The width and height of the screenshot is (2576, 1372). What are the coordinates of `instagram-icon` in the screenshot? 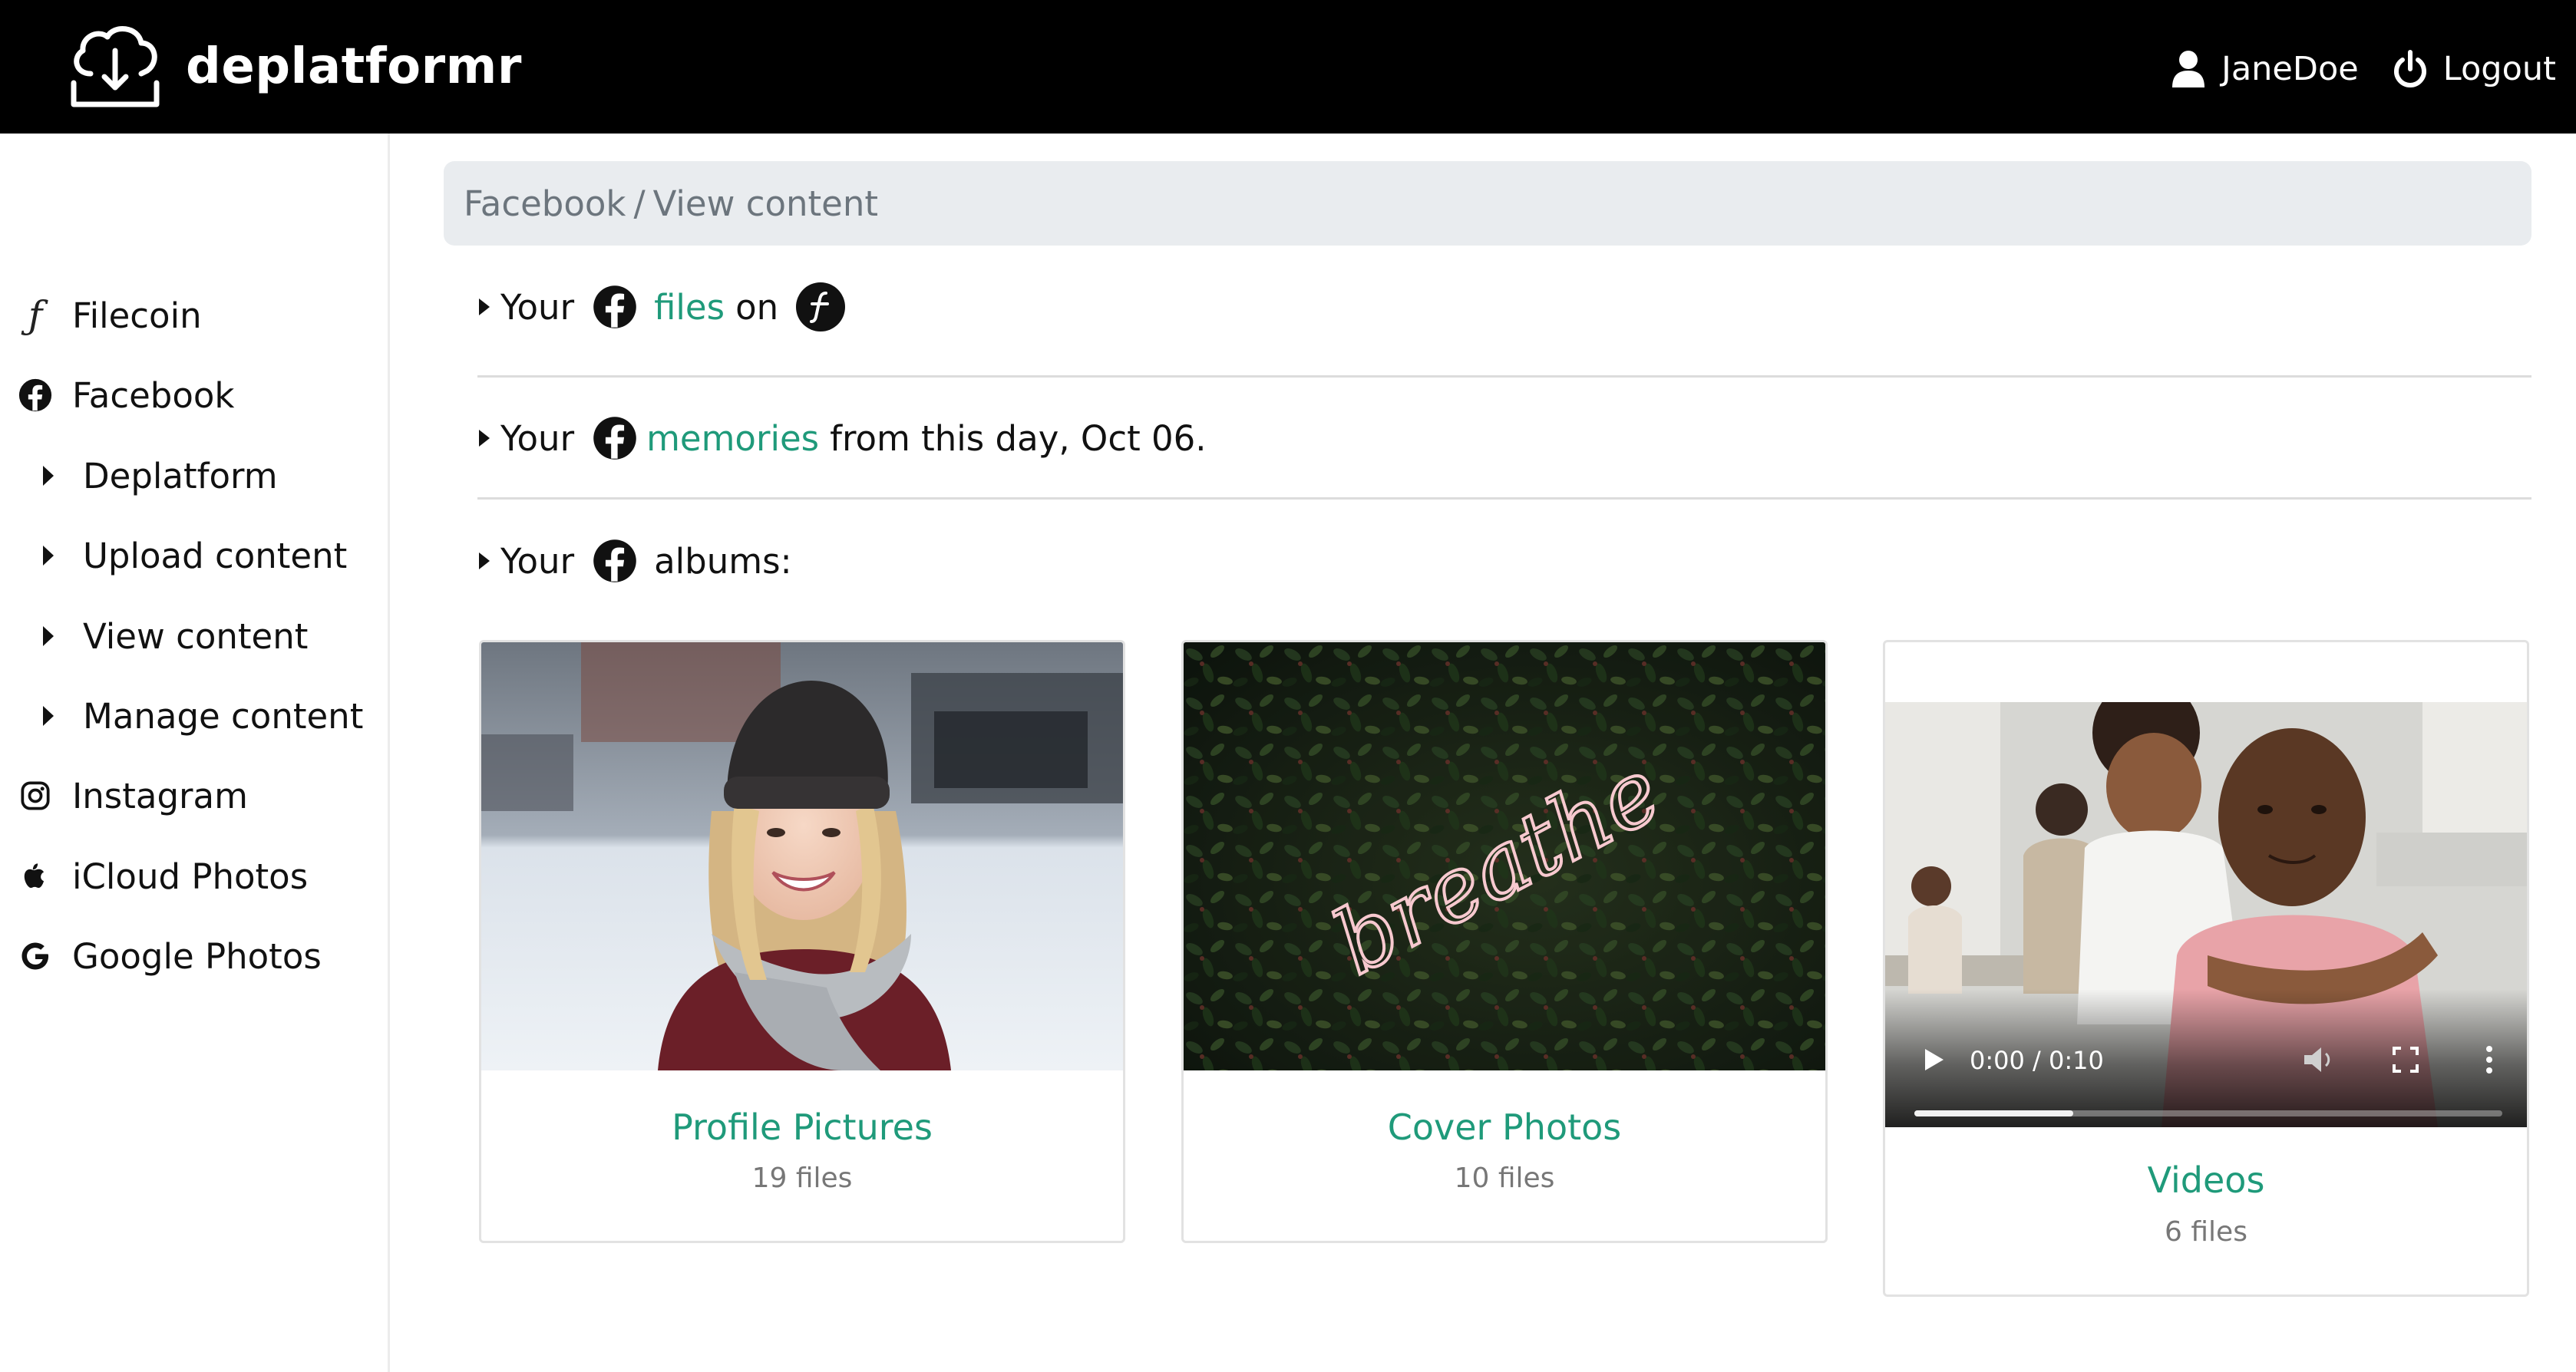 It's located at (35, 795).